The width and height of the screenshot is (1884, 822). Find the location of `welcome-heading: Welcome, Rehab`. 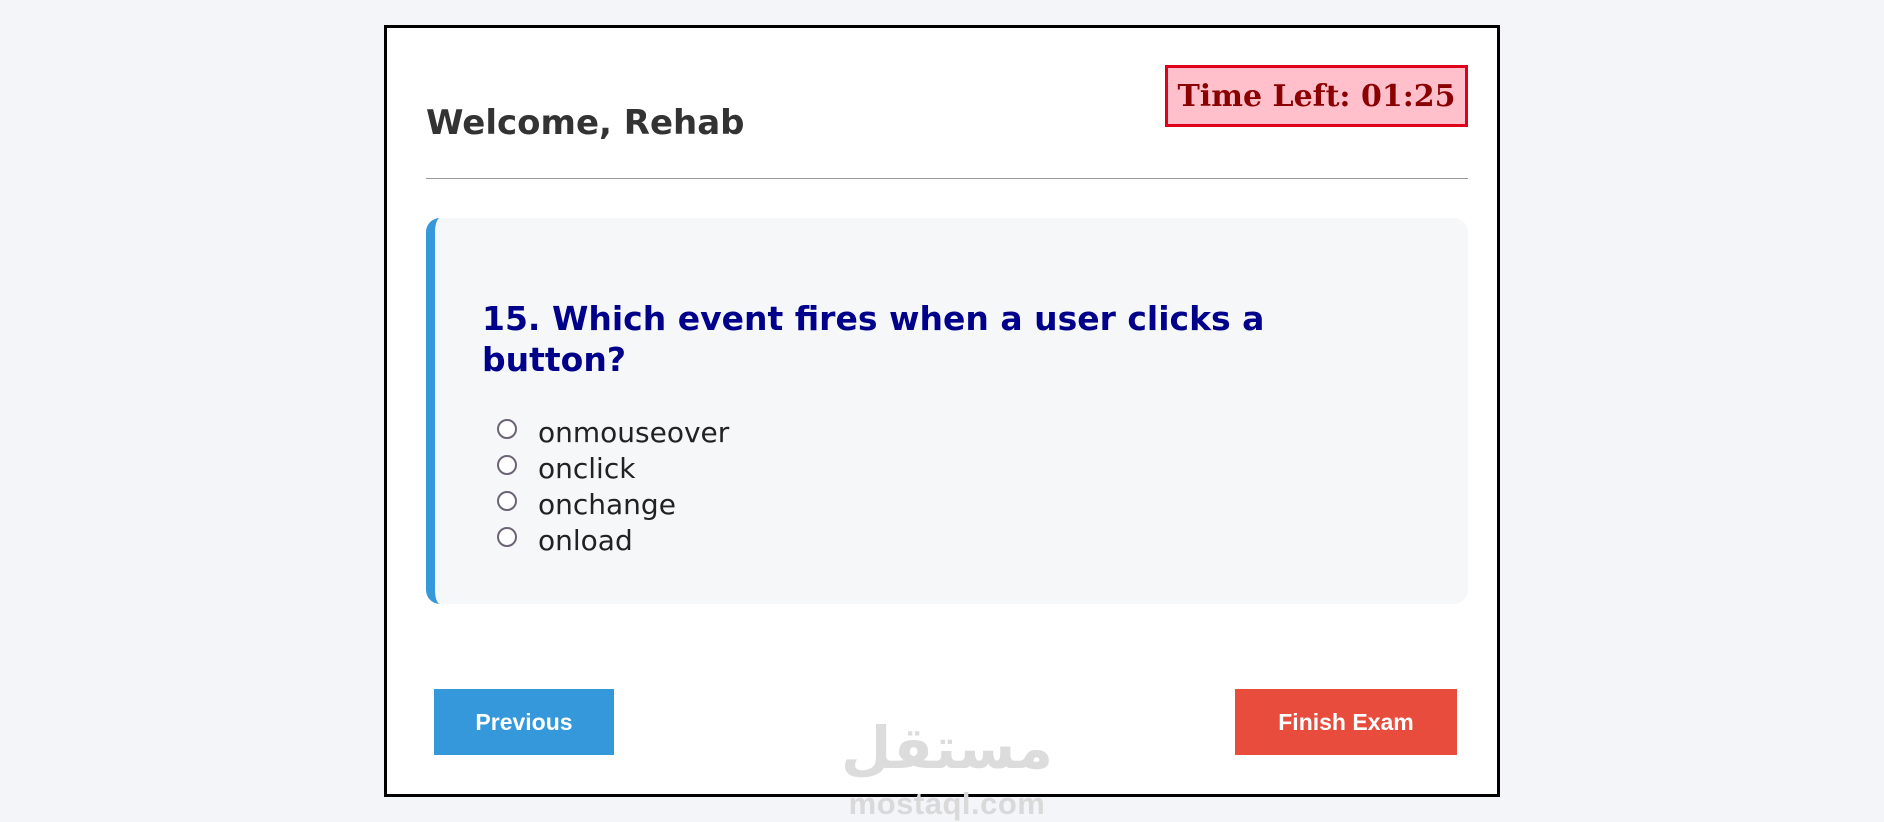

welcome-heading: Welcome, Rehab is located at coordinates (585, 123).